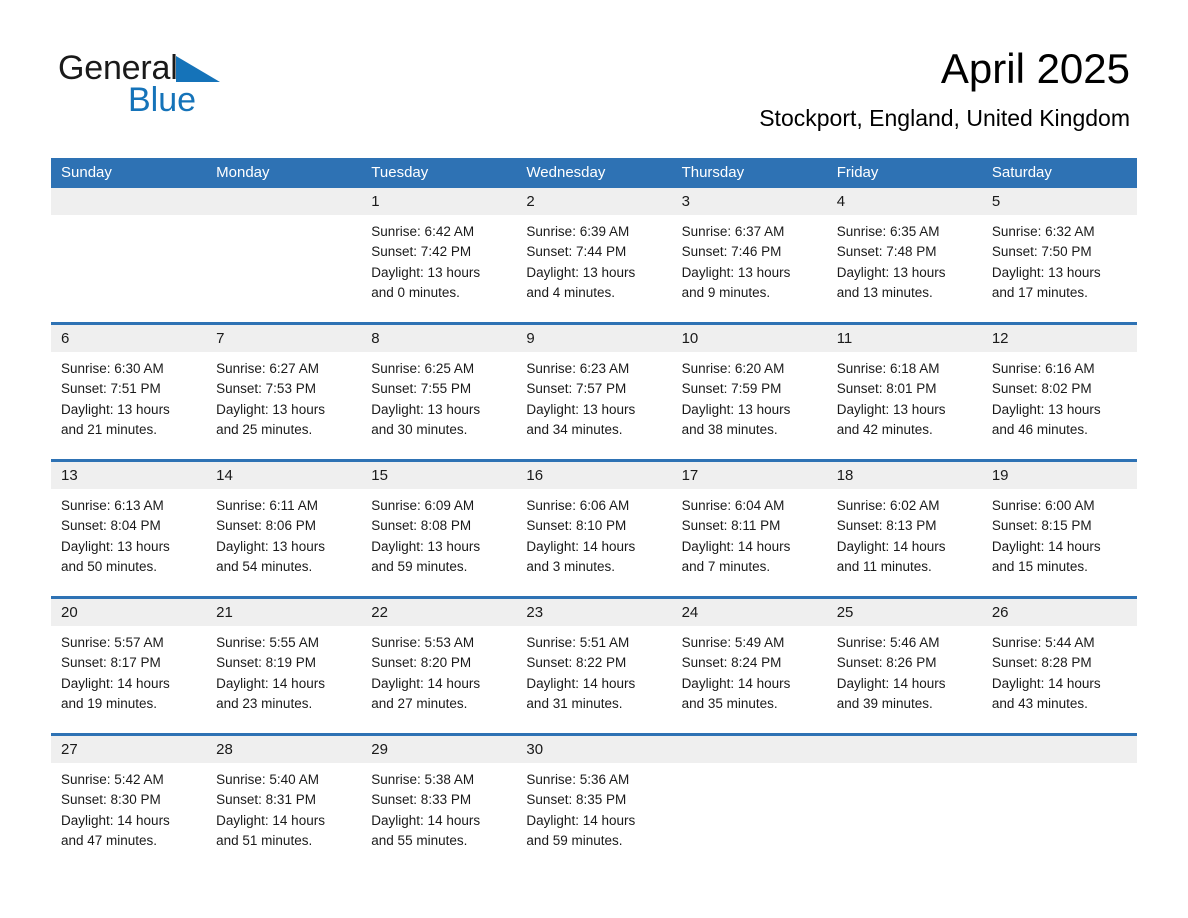 Image resolution: width=1188 pixels, height=918 pixels. What do you see at coordinates (904, 612) in the screenshot?
I see `day-number: 25` at bounding box center [904, 612].